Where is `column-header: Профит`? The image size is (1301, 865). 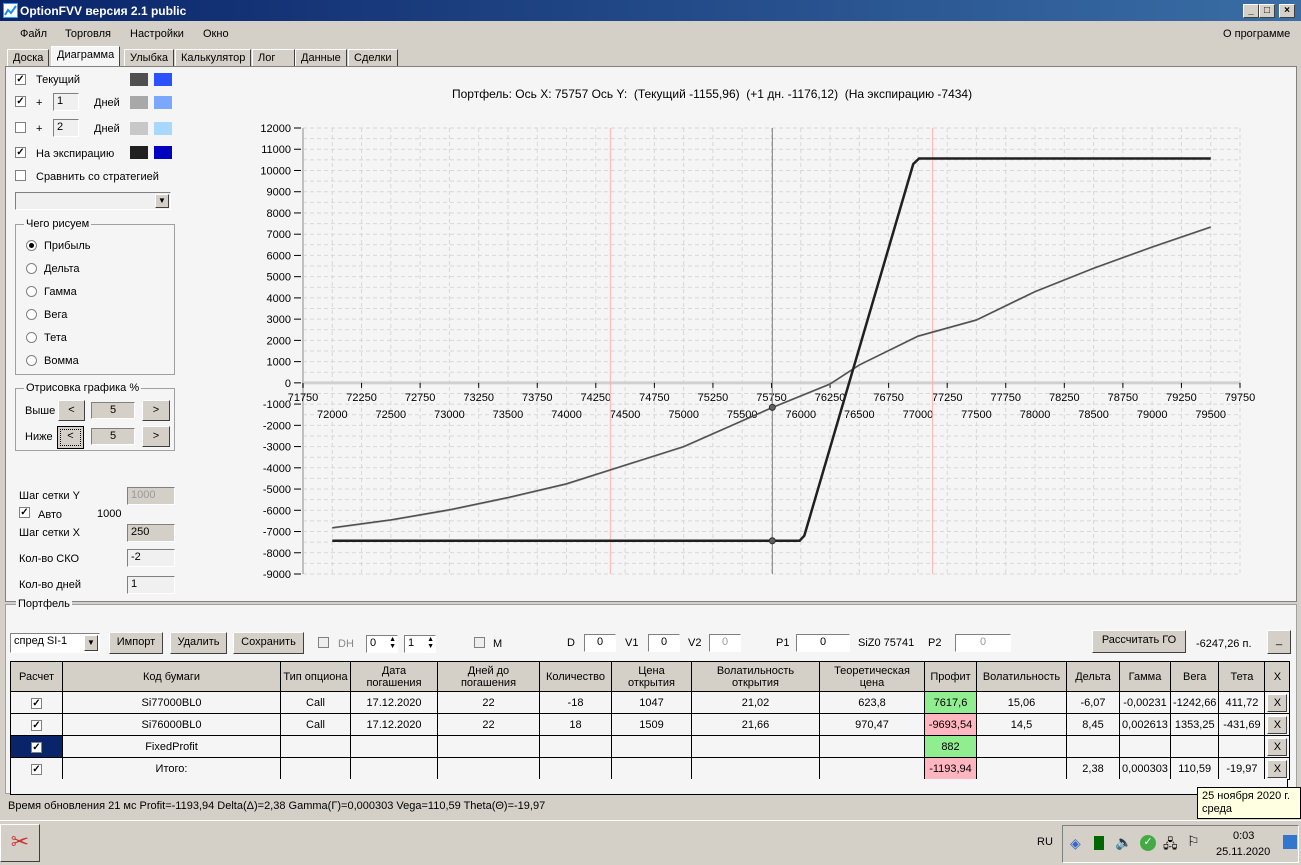
column-header: Профит is located at coordinates (950, 676).